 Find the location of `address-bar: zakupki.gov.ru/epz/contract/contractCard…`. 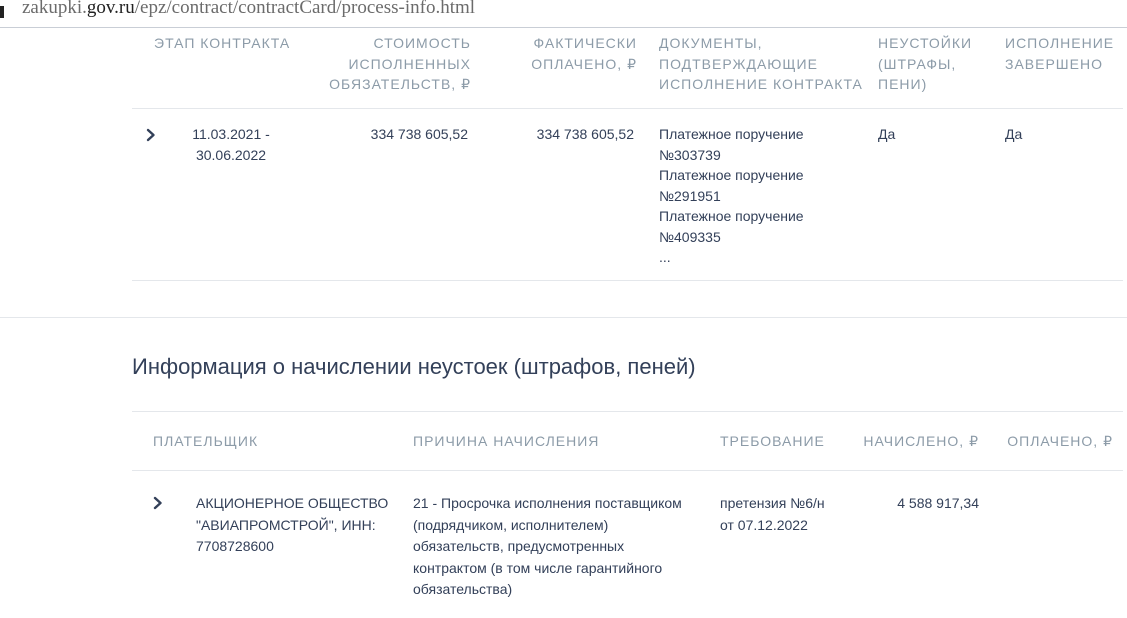

address-bar: zakupki.gov.ru/epz/contract/contractCard… is located at coordinates (563, 14).